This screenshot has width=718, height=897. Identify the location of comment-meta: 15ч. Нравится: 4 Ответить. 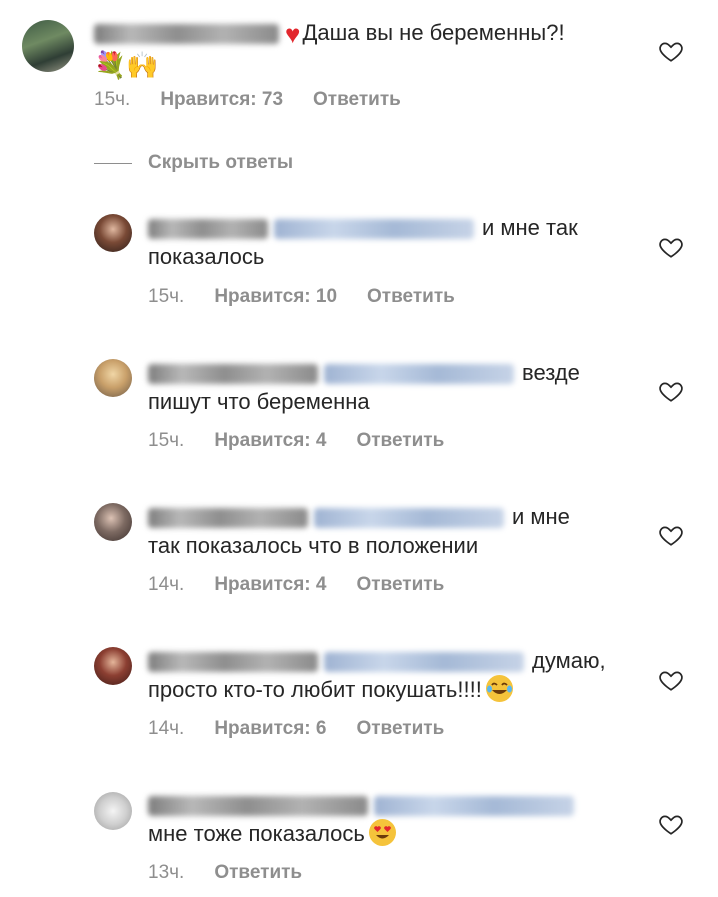
(296, 441).